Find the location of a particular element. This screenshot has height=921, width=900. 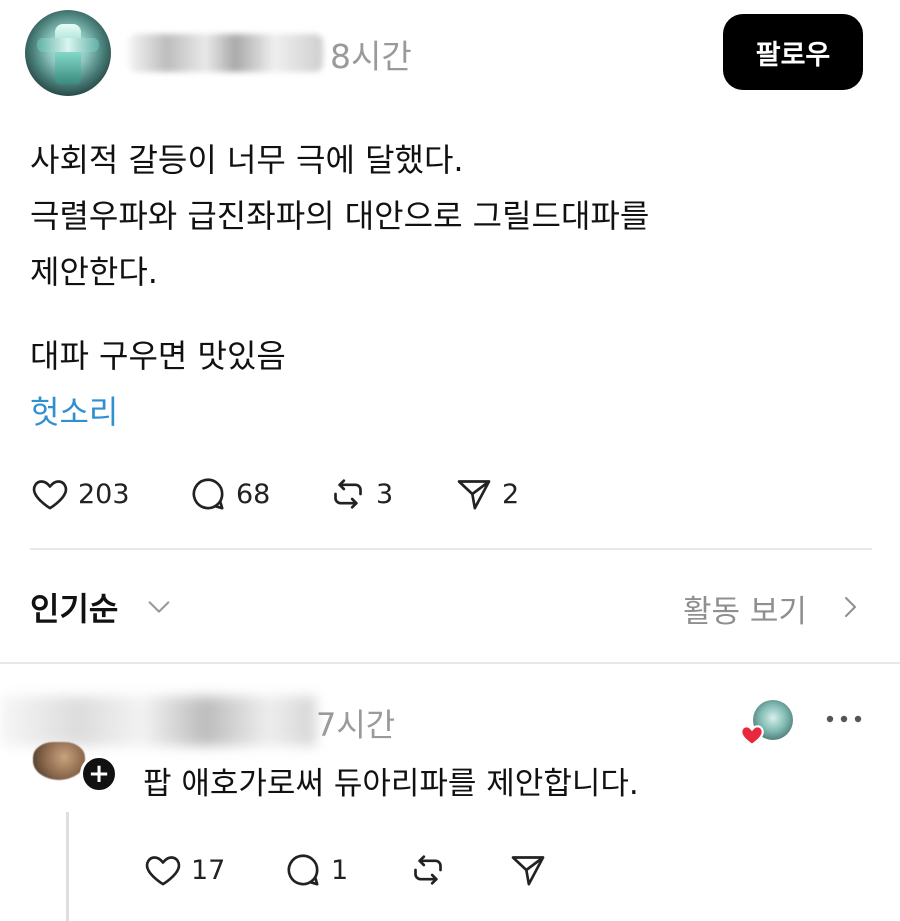

reply-username-blurred is located at coordinates (158, 721).